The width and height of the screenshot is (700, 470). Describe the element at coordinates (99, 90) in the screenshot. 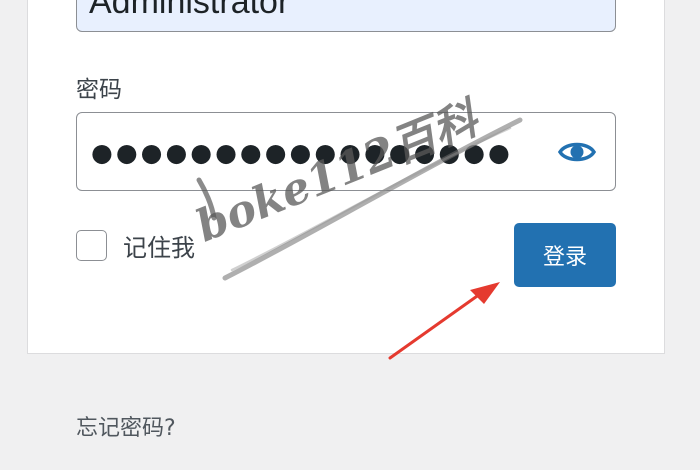

I see `password-label: 密码` at that location.